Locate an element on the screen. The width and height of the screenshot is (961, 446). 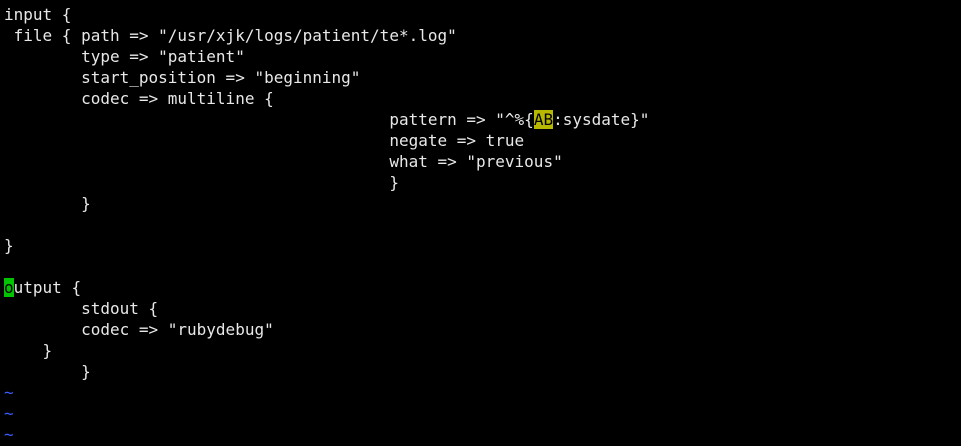
pattern-prefix: pattern => "^%{ is located at coordinates (269, 119).